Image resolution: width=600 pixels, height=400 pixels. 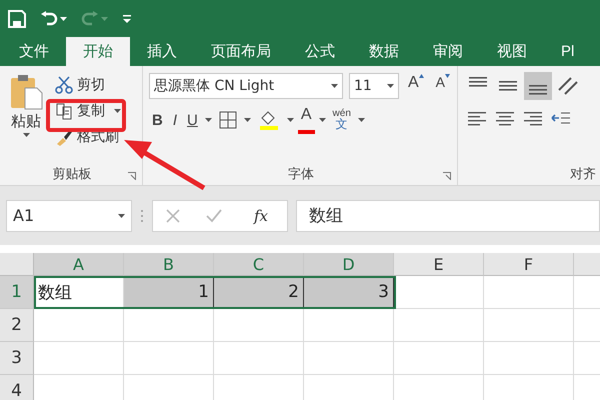 I want to click on formula-field: 数组, so click(x=448, y=216).